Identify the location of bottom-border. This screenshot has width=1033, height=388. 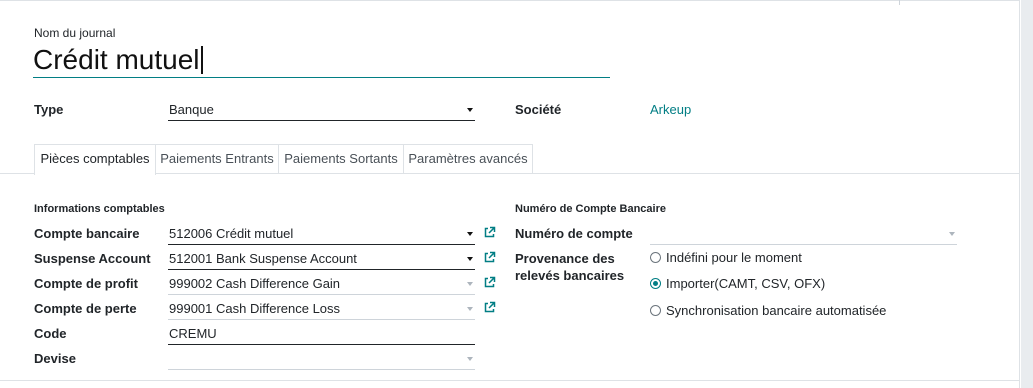
(509, 380).